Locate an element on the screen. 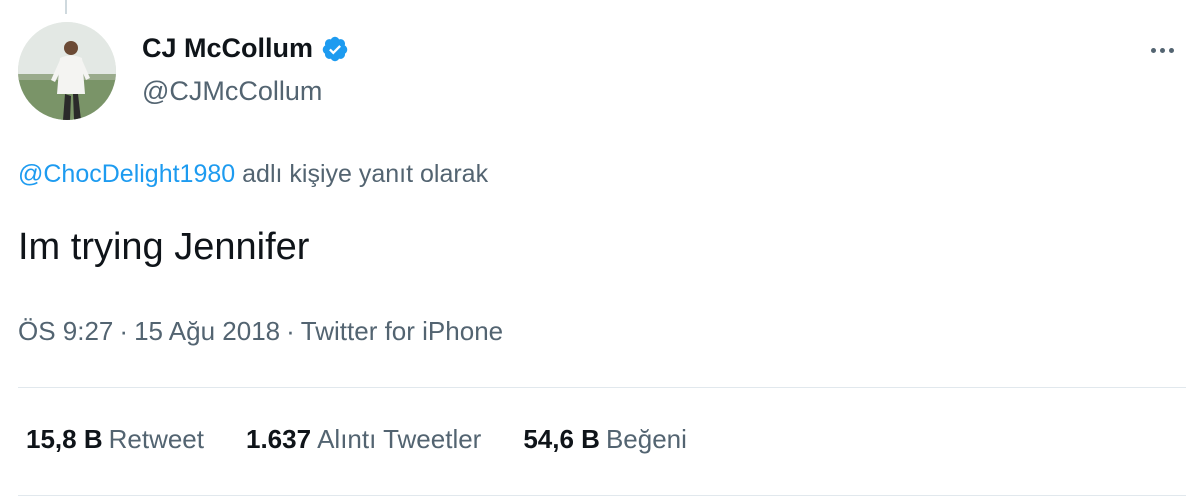 The width and height of the screenshot is (1200, 499). stat-label: Alıntı Tweetler is located at coordinates (399, 439).